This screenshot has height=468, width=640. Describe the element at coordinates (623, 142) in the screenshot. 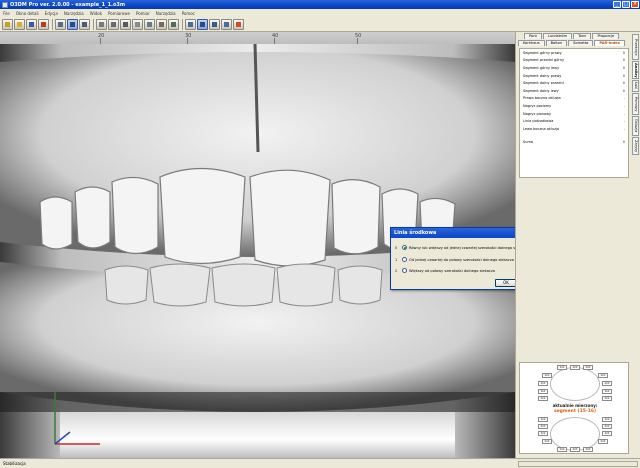

I see `suma-value: 0` at that location.